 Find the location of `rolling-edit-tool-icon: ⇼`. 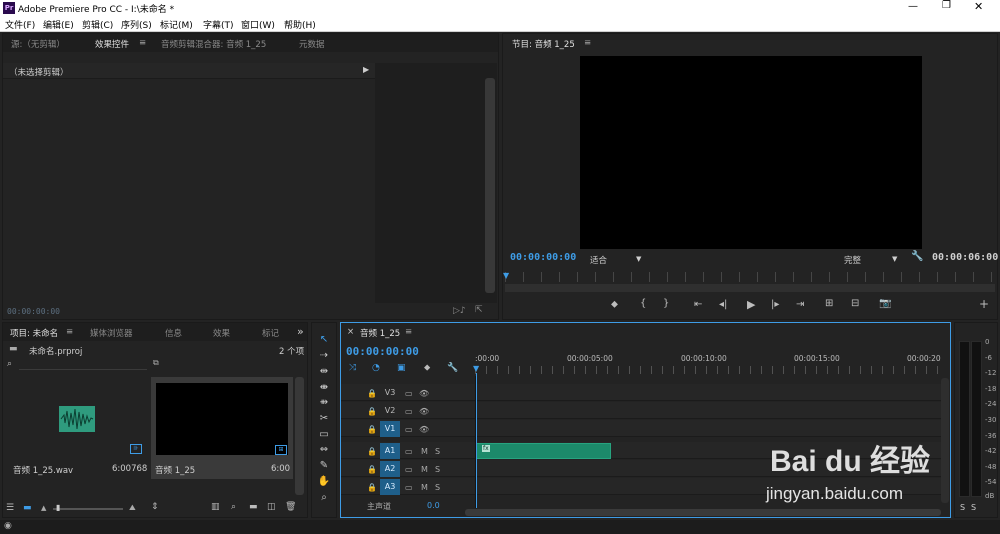

rolling-edit-tool-icon: ⇼ is located at coordinates (324, 387).